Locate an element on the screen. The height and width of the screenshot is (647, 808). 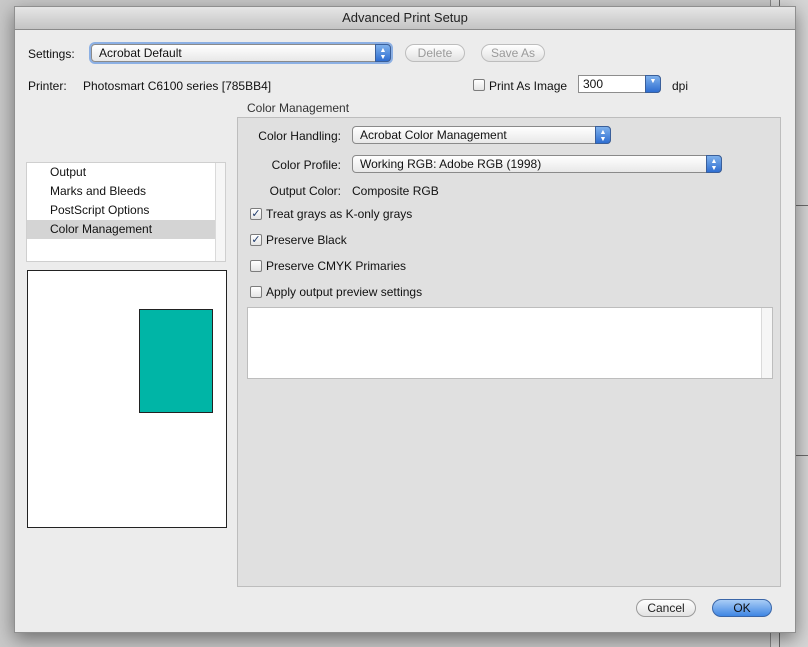
output-color-value: Composite RGB is located at coordinates (395, 191).